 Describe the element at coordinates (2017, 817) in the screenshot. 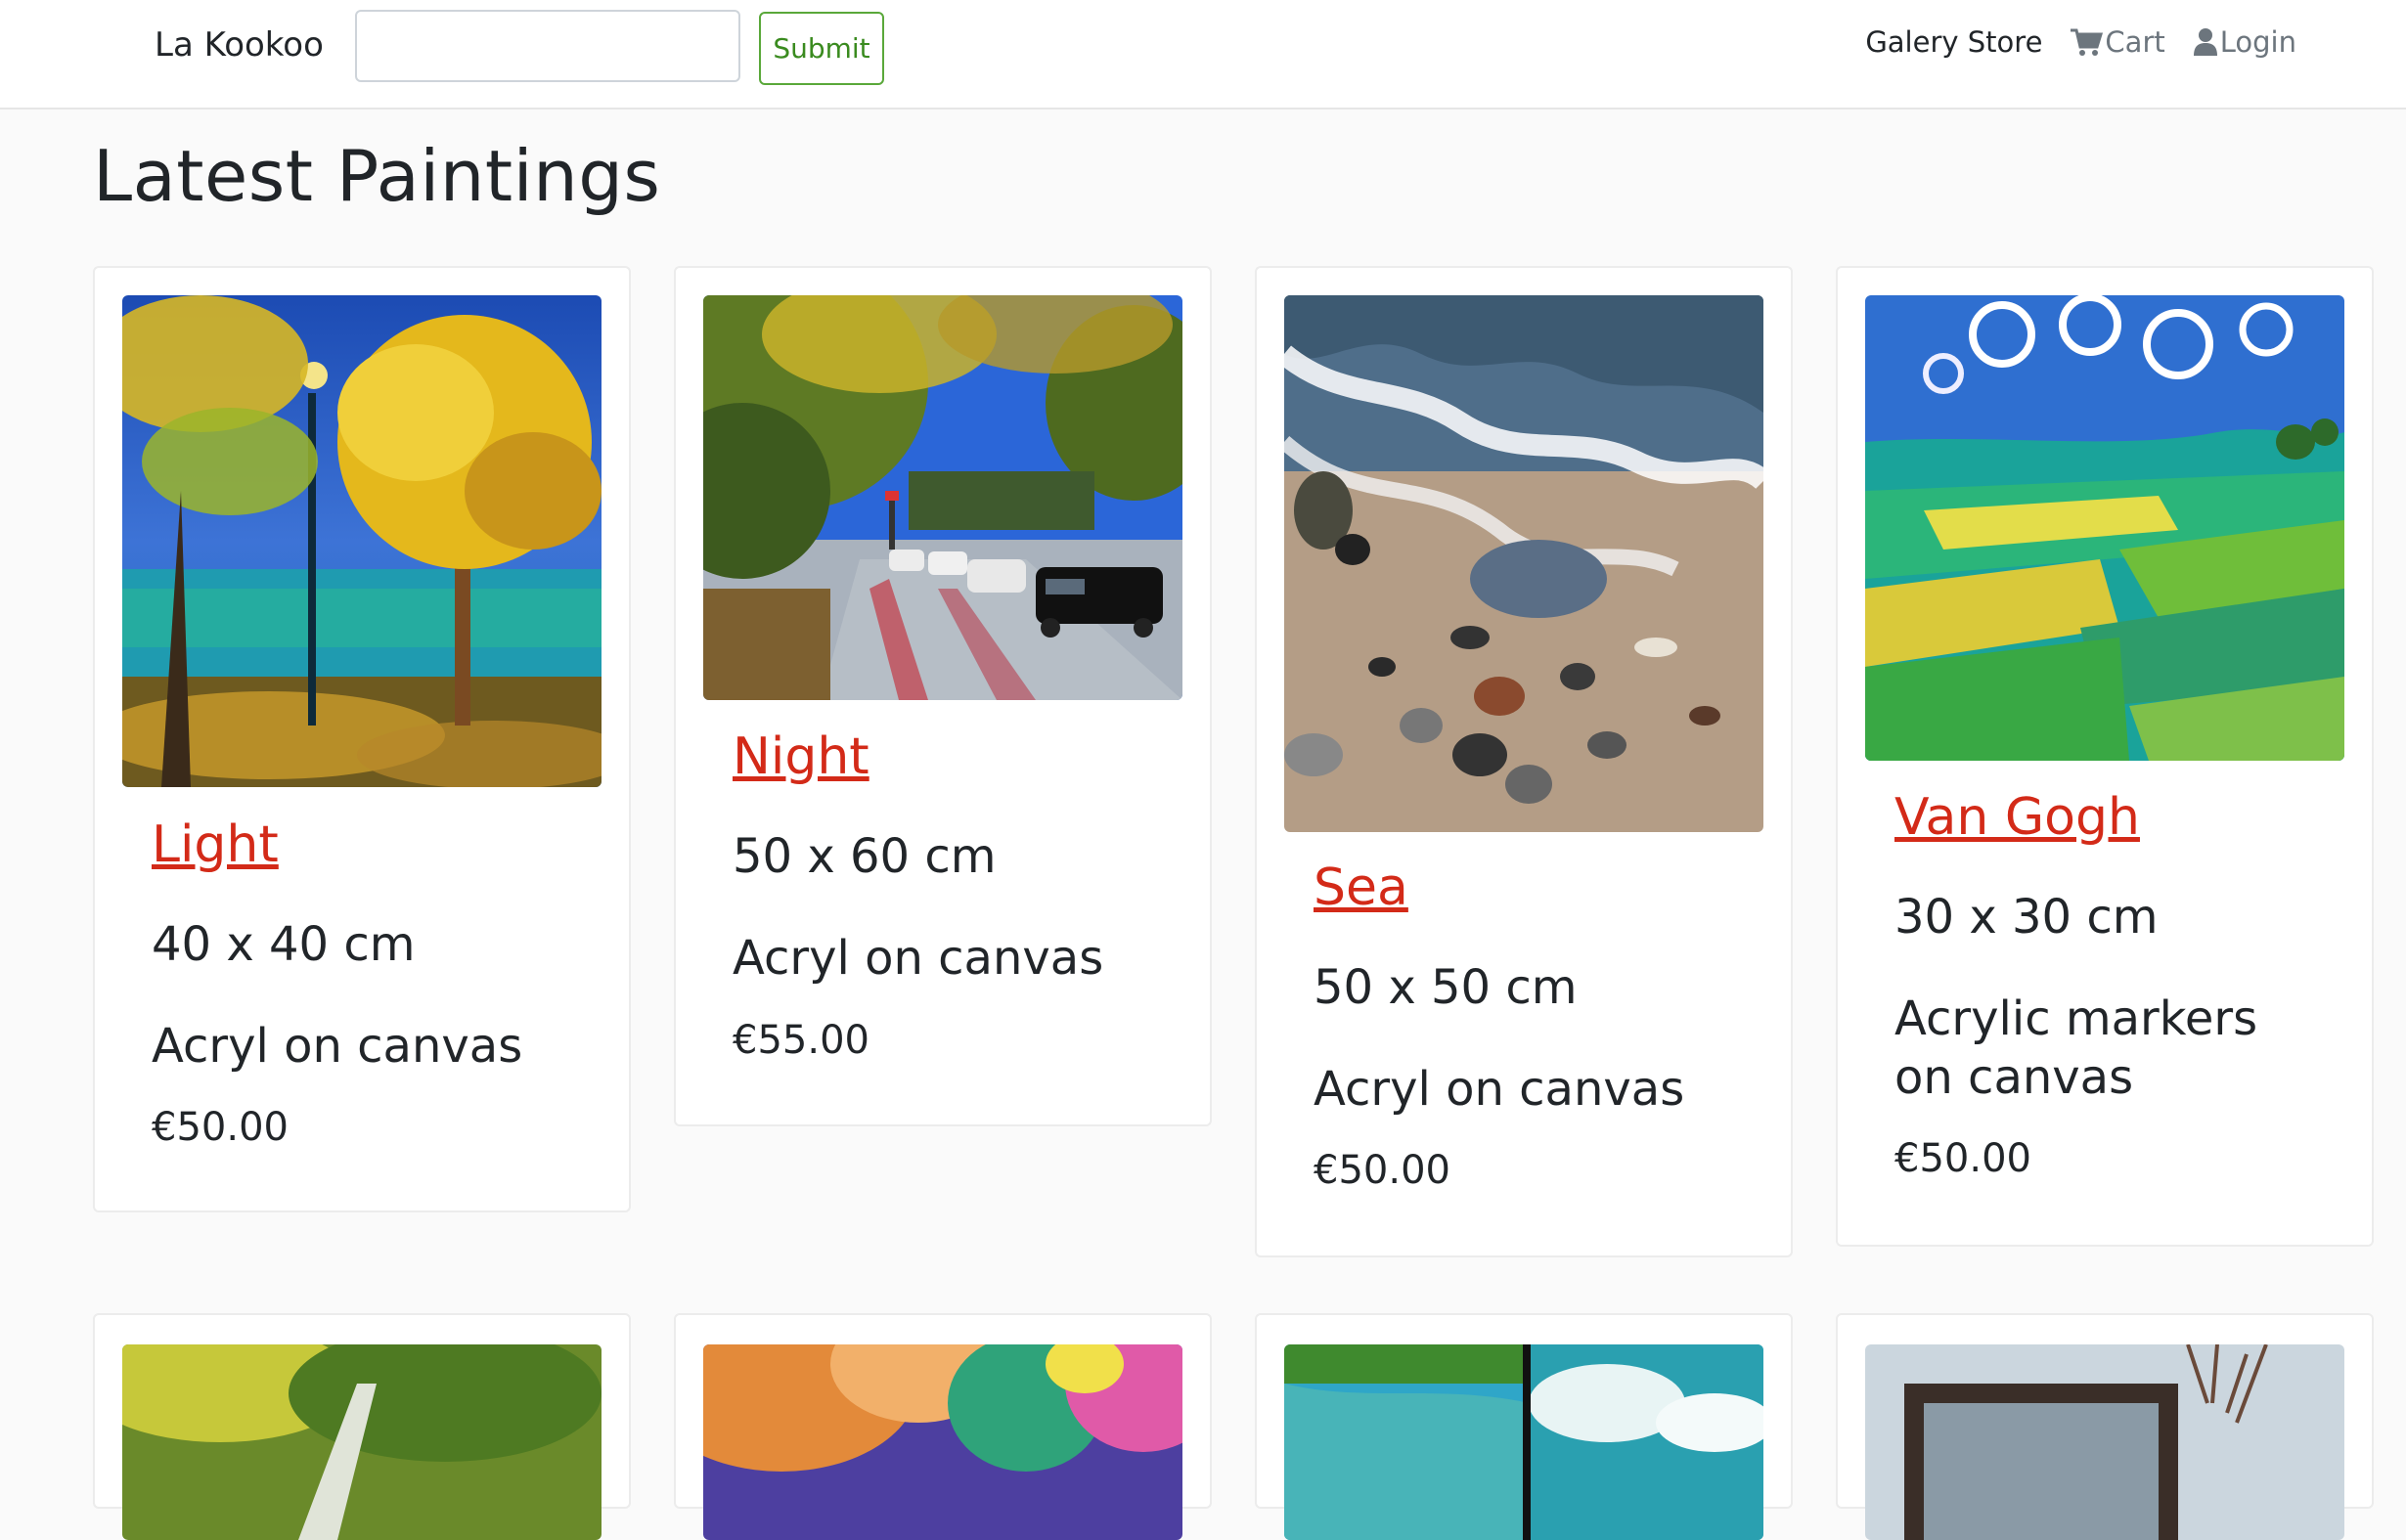

I see `painting-title-link: Van Gogh` at that location.